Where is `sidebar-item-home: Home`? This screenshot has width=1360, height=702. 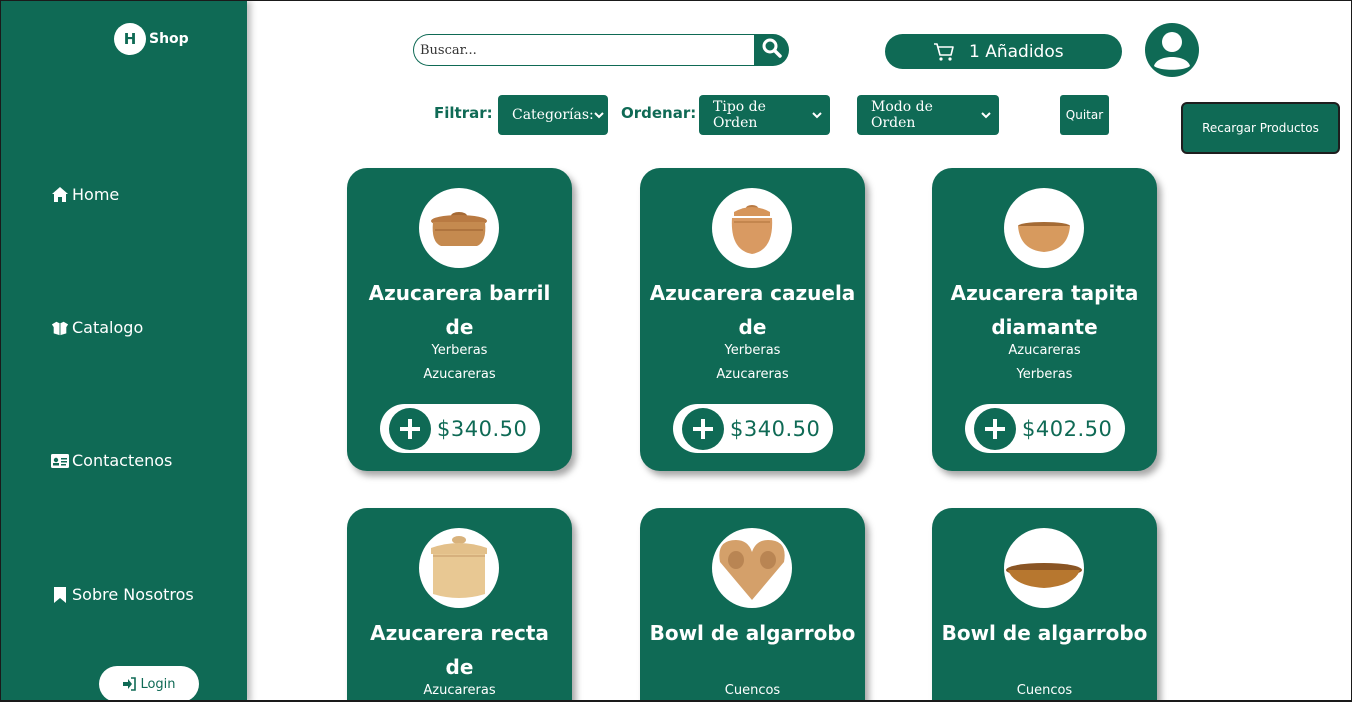 sidebar-item-home: Home is located at coordinates (85, 194).